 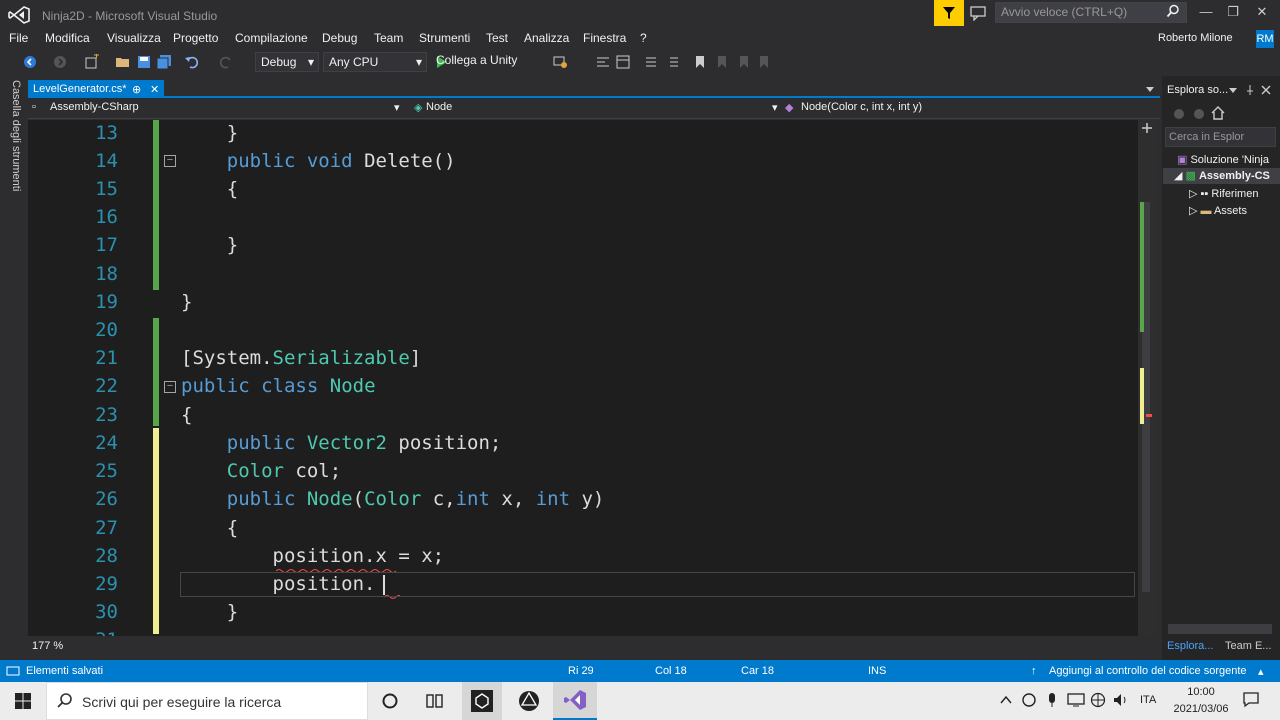 I want to click on minimize-button: —, so click(x=1206, y=13).